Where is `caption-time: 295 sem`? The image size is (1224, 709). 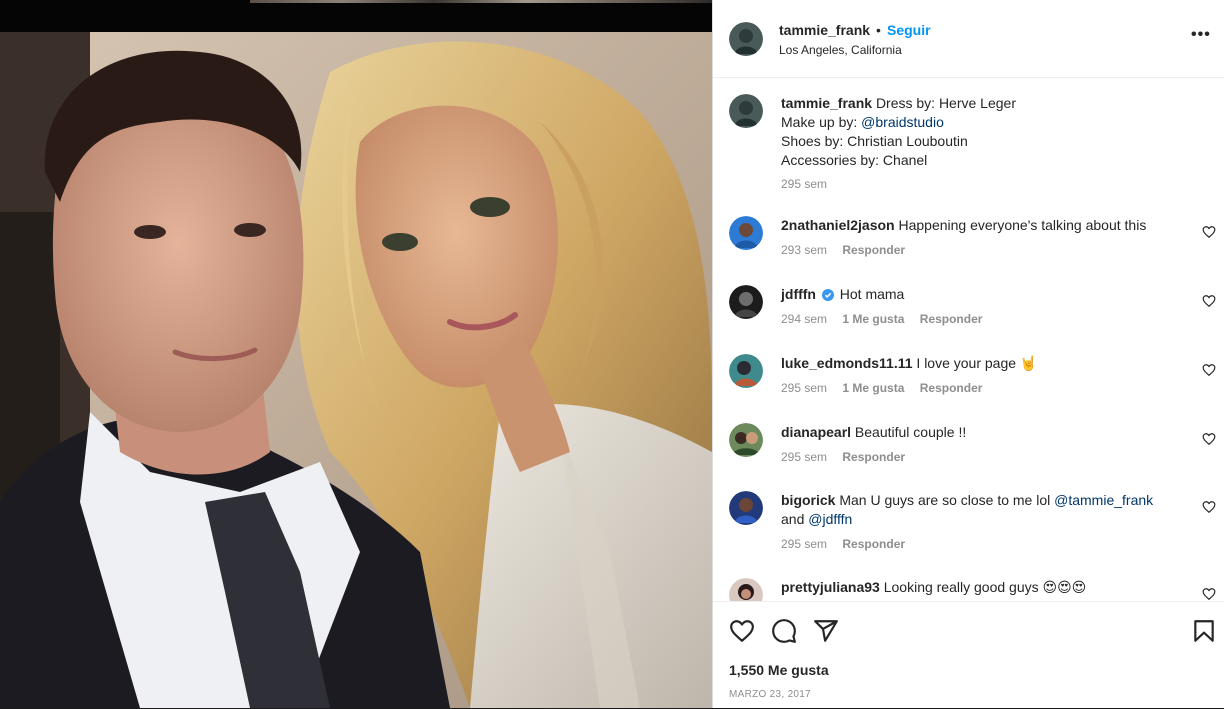 caption-time: 295 sem is located at coordinates (804, 184).